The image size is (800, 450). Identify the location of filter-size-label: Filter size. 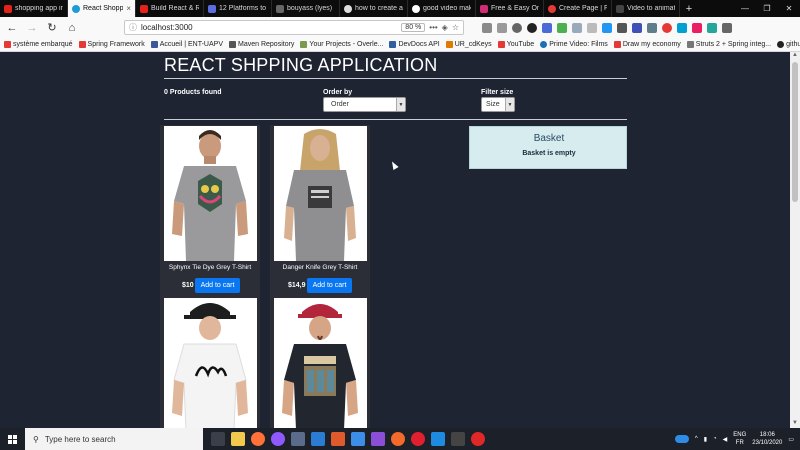
(497, 92).